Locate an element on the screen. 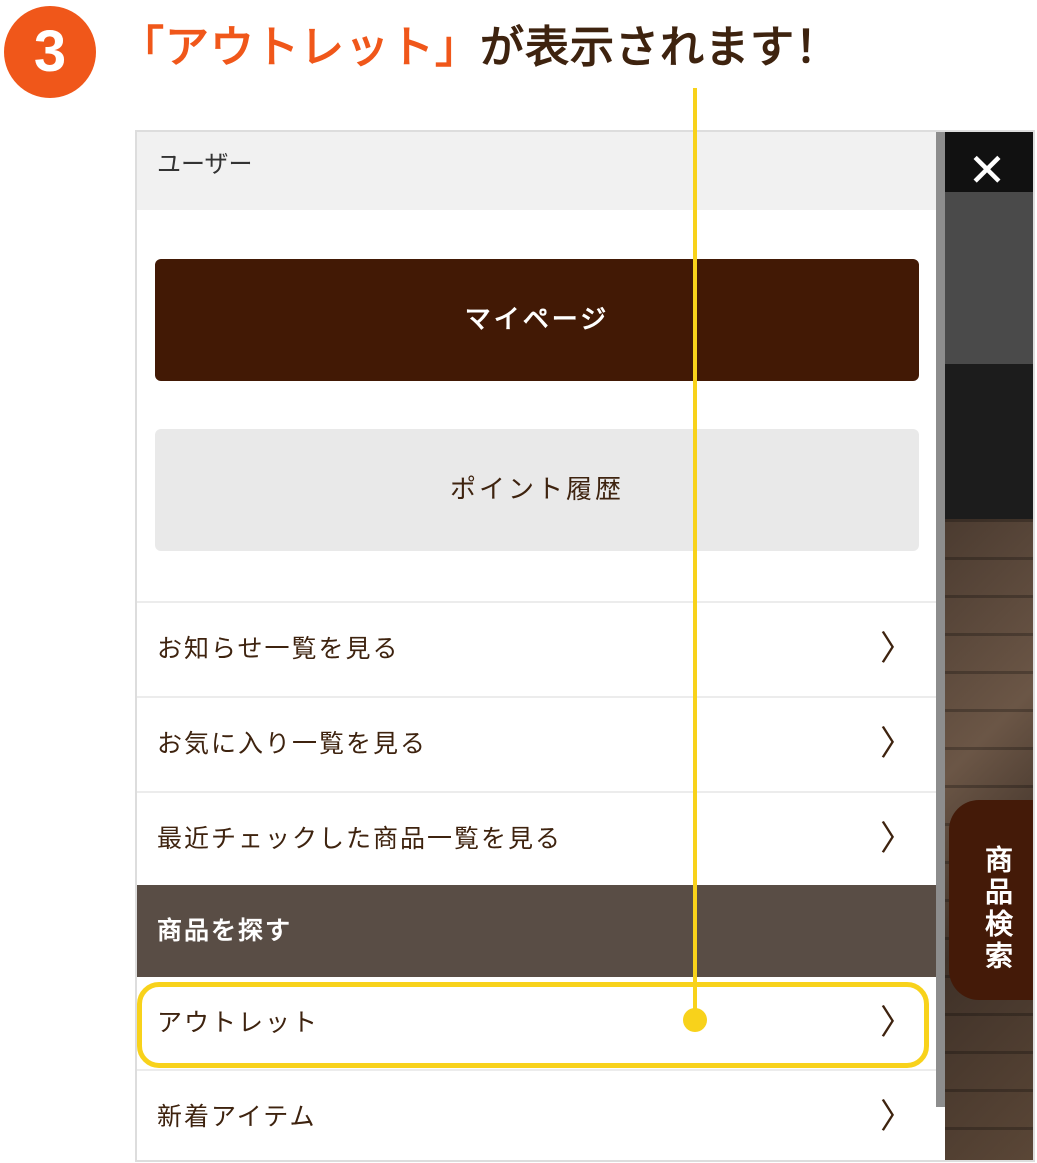  outlet-highlight-frame is located at coordinates (533, 1025).